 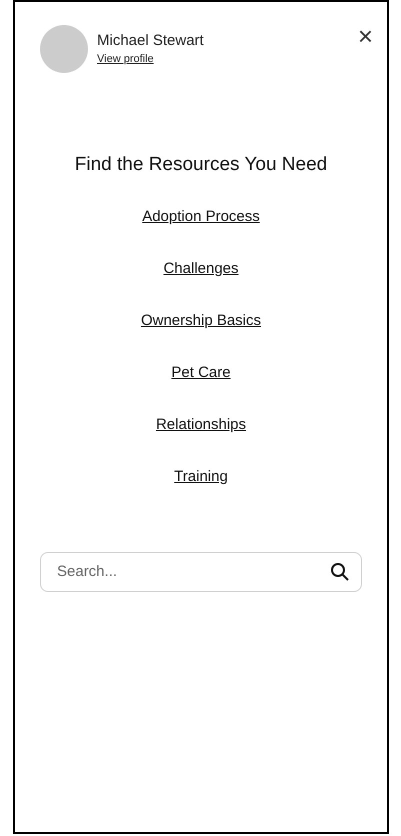 I want to click on avatar, so click(x=64, y=49).